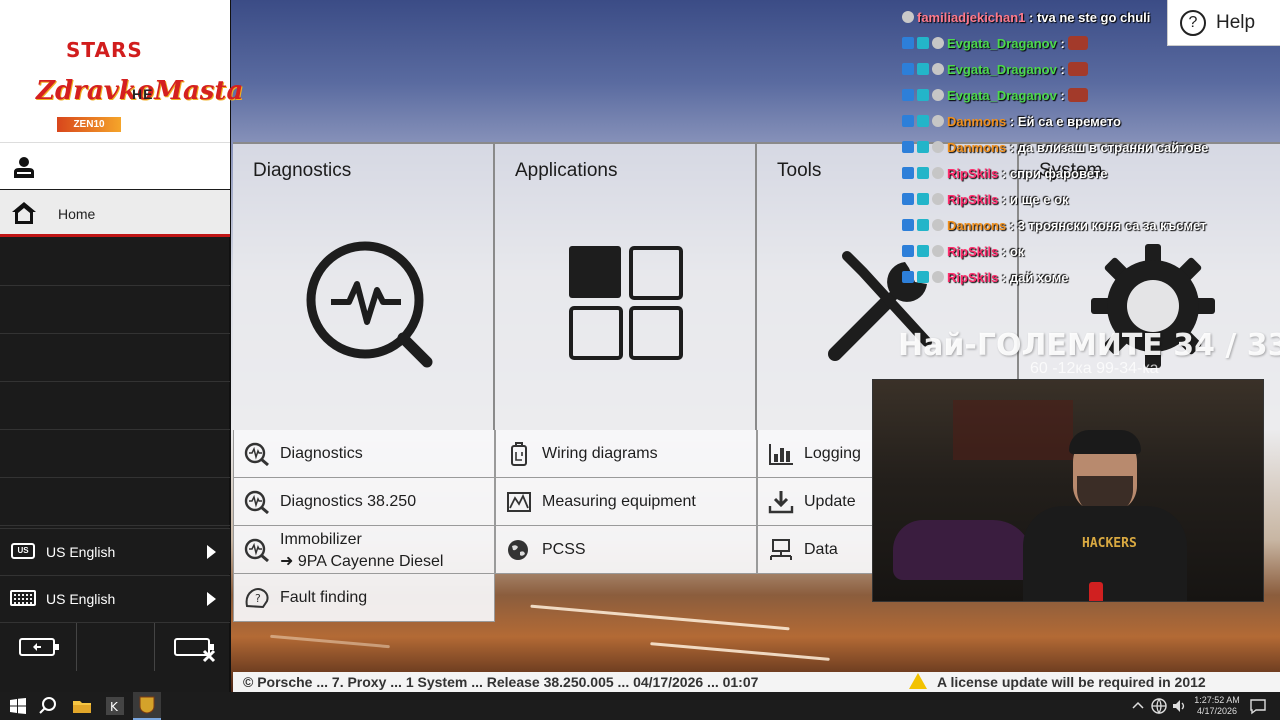  What do you see at coordinates (1035, 199) in the screenshot?
I see `chat-text: : и ще е ок` at bounding box center [1035, 199].